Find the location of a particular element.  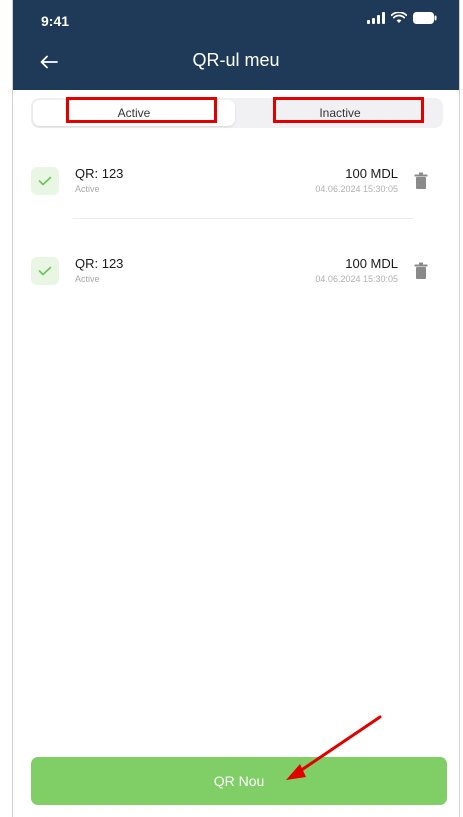

segmented-tabs: Active Inactive is located at coordinates (237, 113).